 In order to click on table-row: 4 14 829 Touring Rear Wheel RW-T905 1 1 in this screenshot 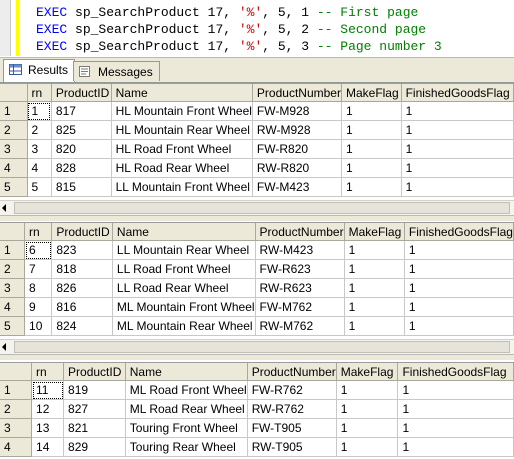, I will do `click(257, 447)`.